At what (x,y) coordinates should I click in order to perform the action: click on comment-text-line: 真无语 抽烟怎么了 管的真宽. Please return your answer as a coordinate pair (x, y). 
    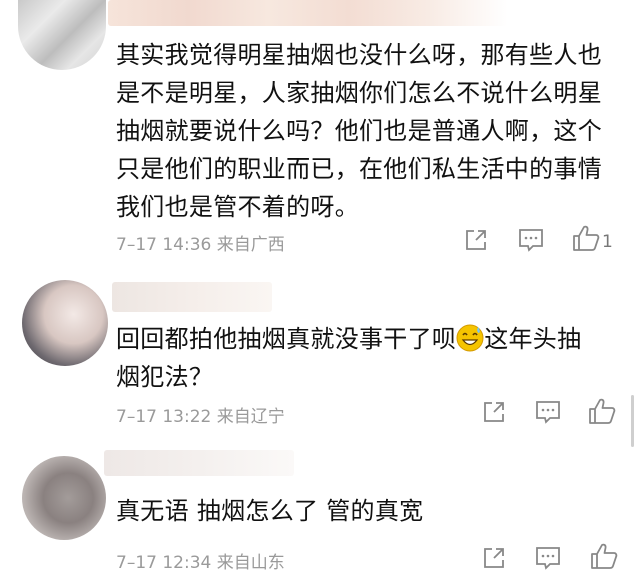
    Looking at the image, I should click on (270, 511).